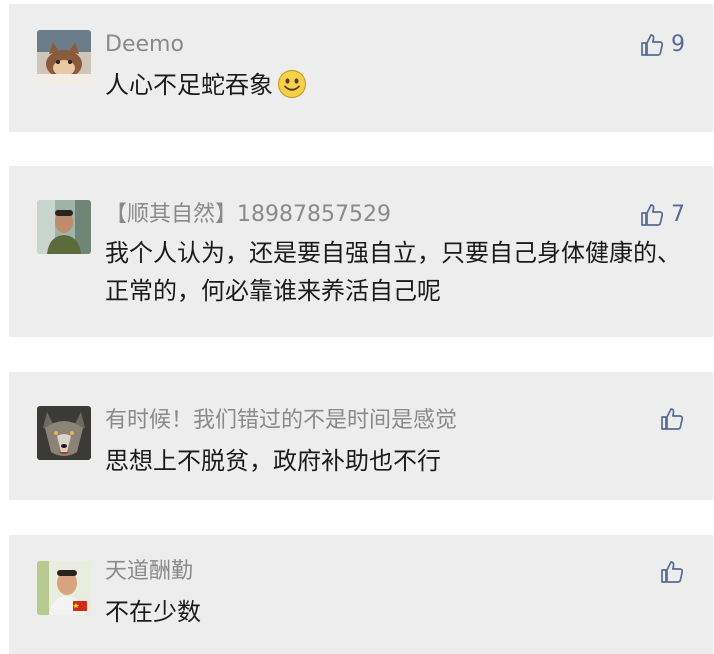  I want to click on commenter-name: Deemo, so click(144, 45).